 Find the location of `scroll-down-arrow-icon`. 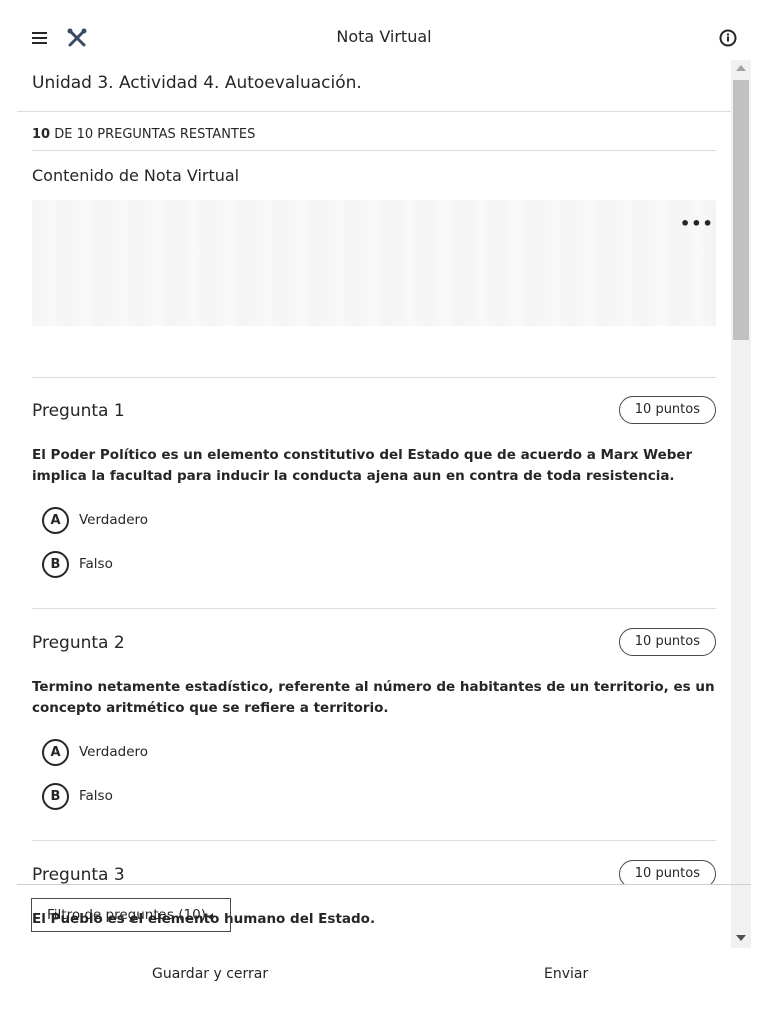

scroll-down-arrow-icon is located at coordinates (741, 938).